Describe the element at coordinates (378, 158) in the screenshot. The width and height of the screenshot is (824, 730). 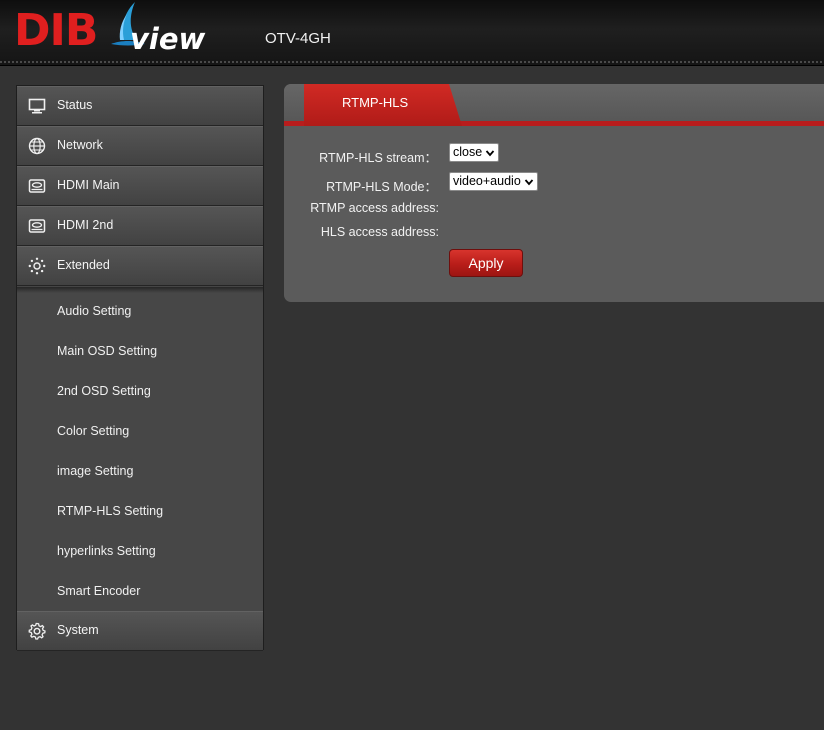
I see `rtmp-hls-stream-label: RTMP-HLS stream：` at that location.